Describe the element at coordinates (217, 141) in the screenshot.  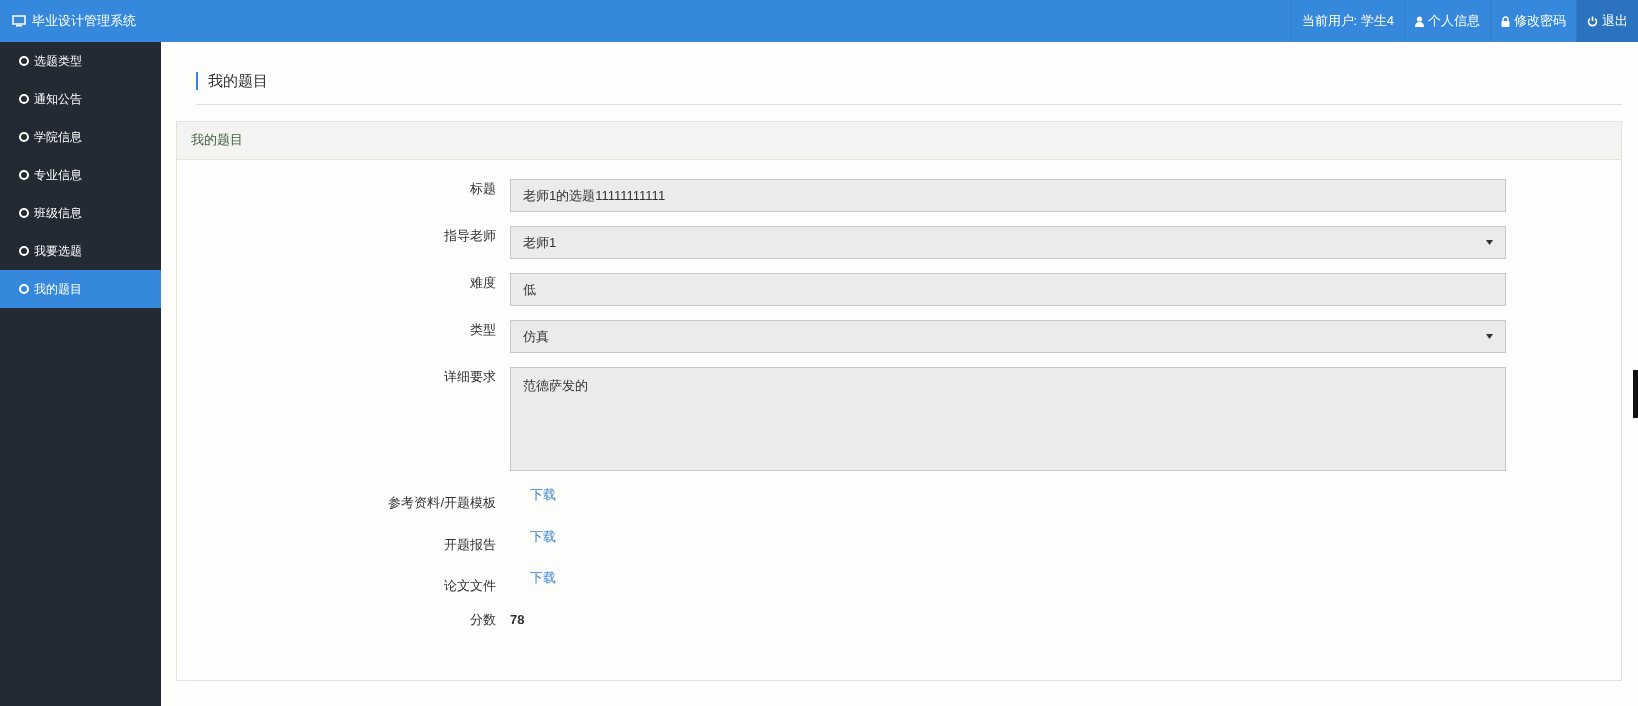
I see `panel-title: 我的题目` at that location.